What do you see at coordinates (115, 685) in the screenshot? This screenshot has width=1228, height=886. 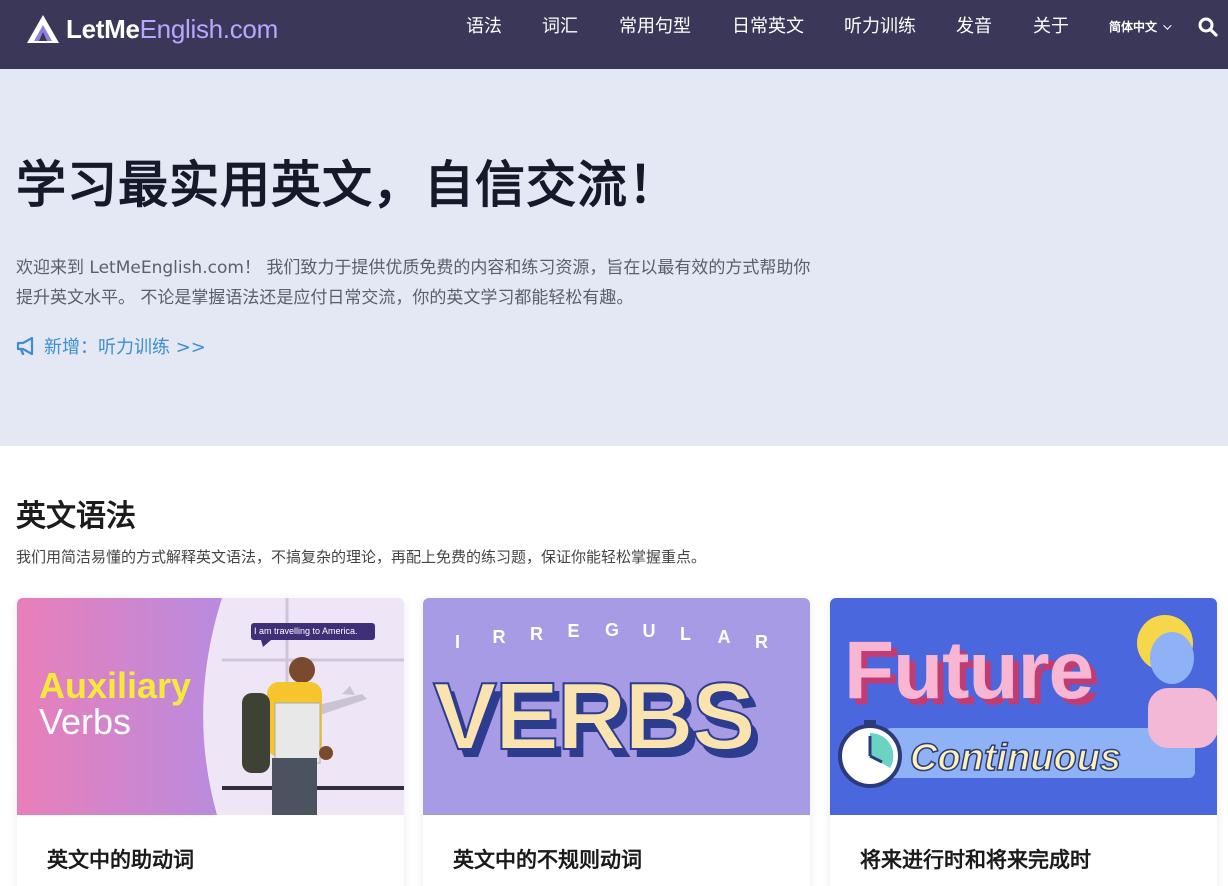 I see `auxiliary-title-line1: Auxiliary` at bounding box center [115, 685].